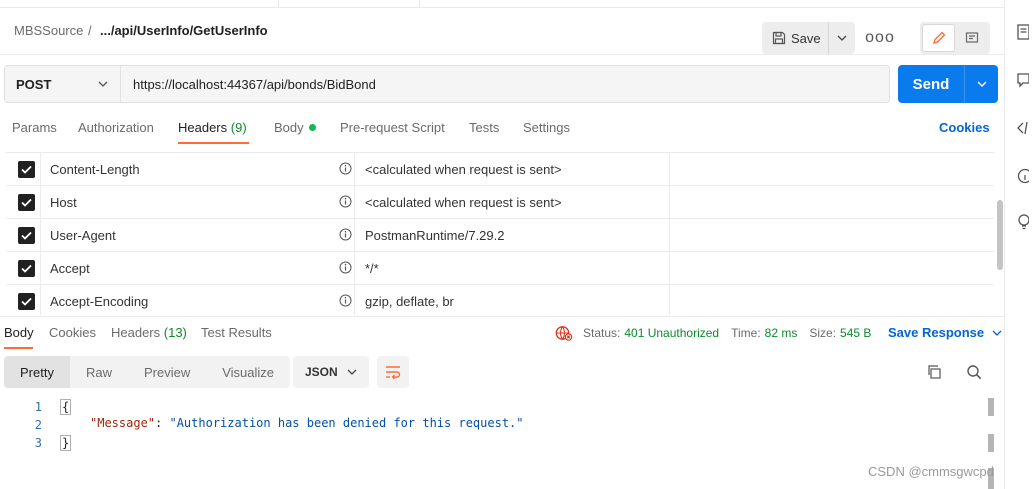  I want to click on header-key: User-Agent, so click(83, 235).